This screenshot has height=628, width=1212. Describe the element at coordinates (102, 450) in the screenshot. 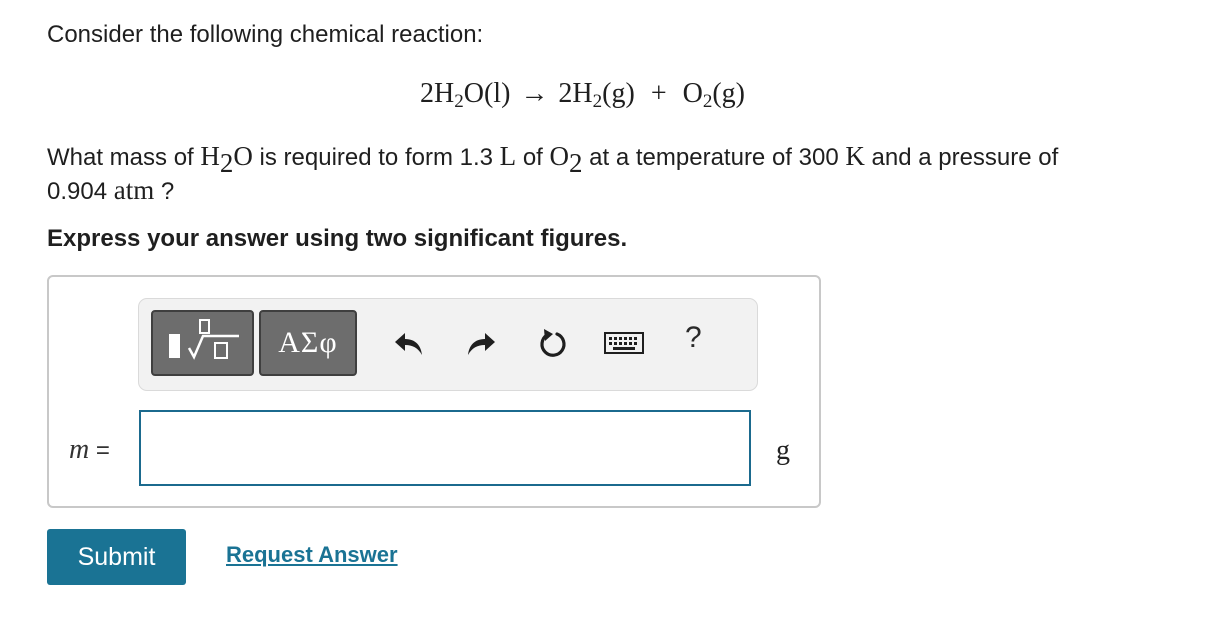

I see `equals-sign: =` at that location.